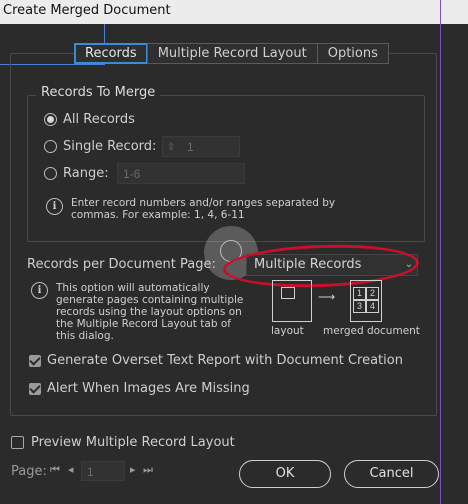  Describe the element at coordinates (29, 471) in the screenshot. I see `page-label: Page:` at that location.